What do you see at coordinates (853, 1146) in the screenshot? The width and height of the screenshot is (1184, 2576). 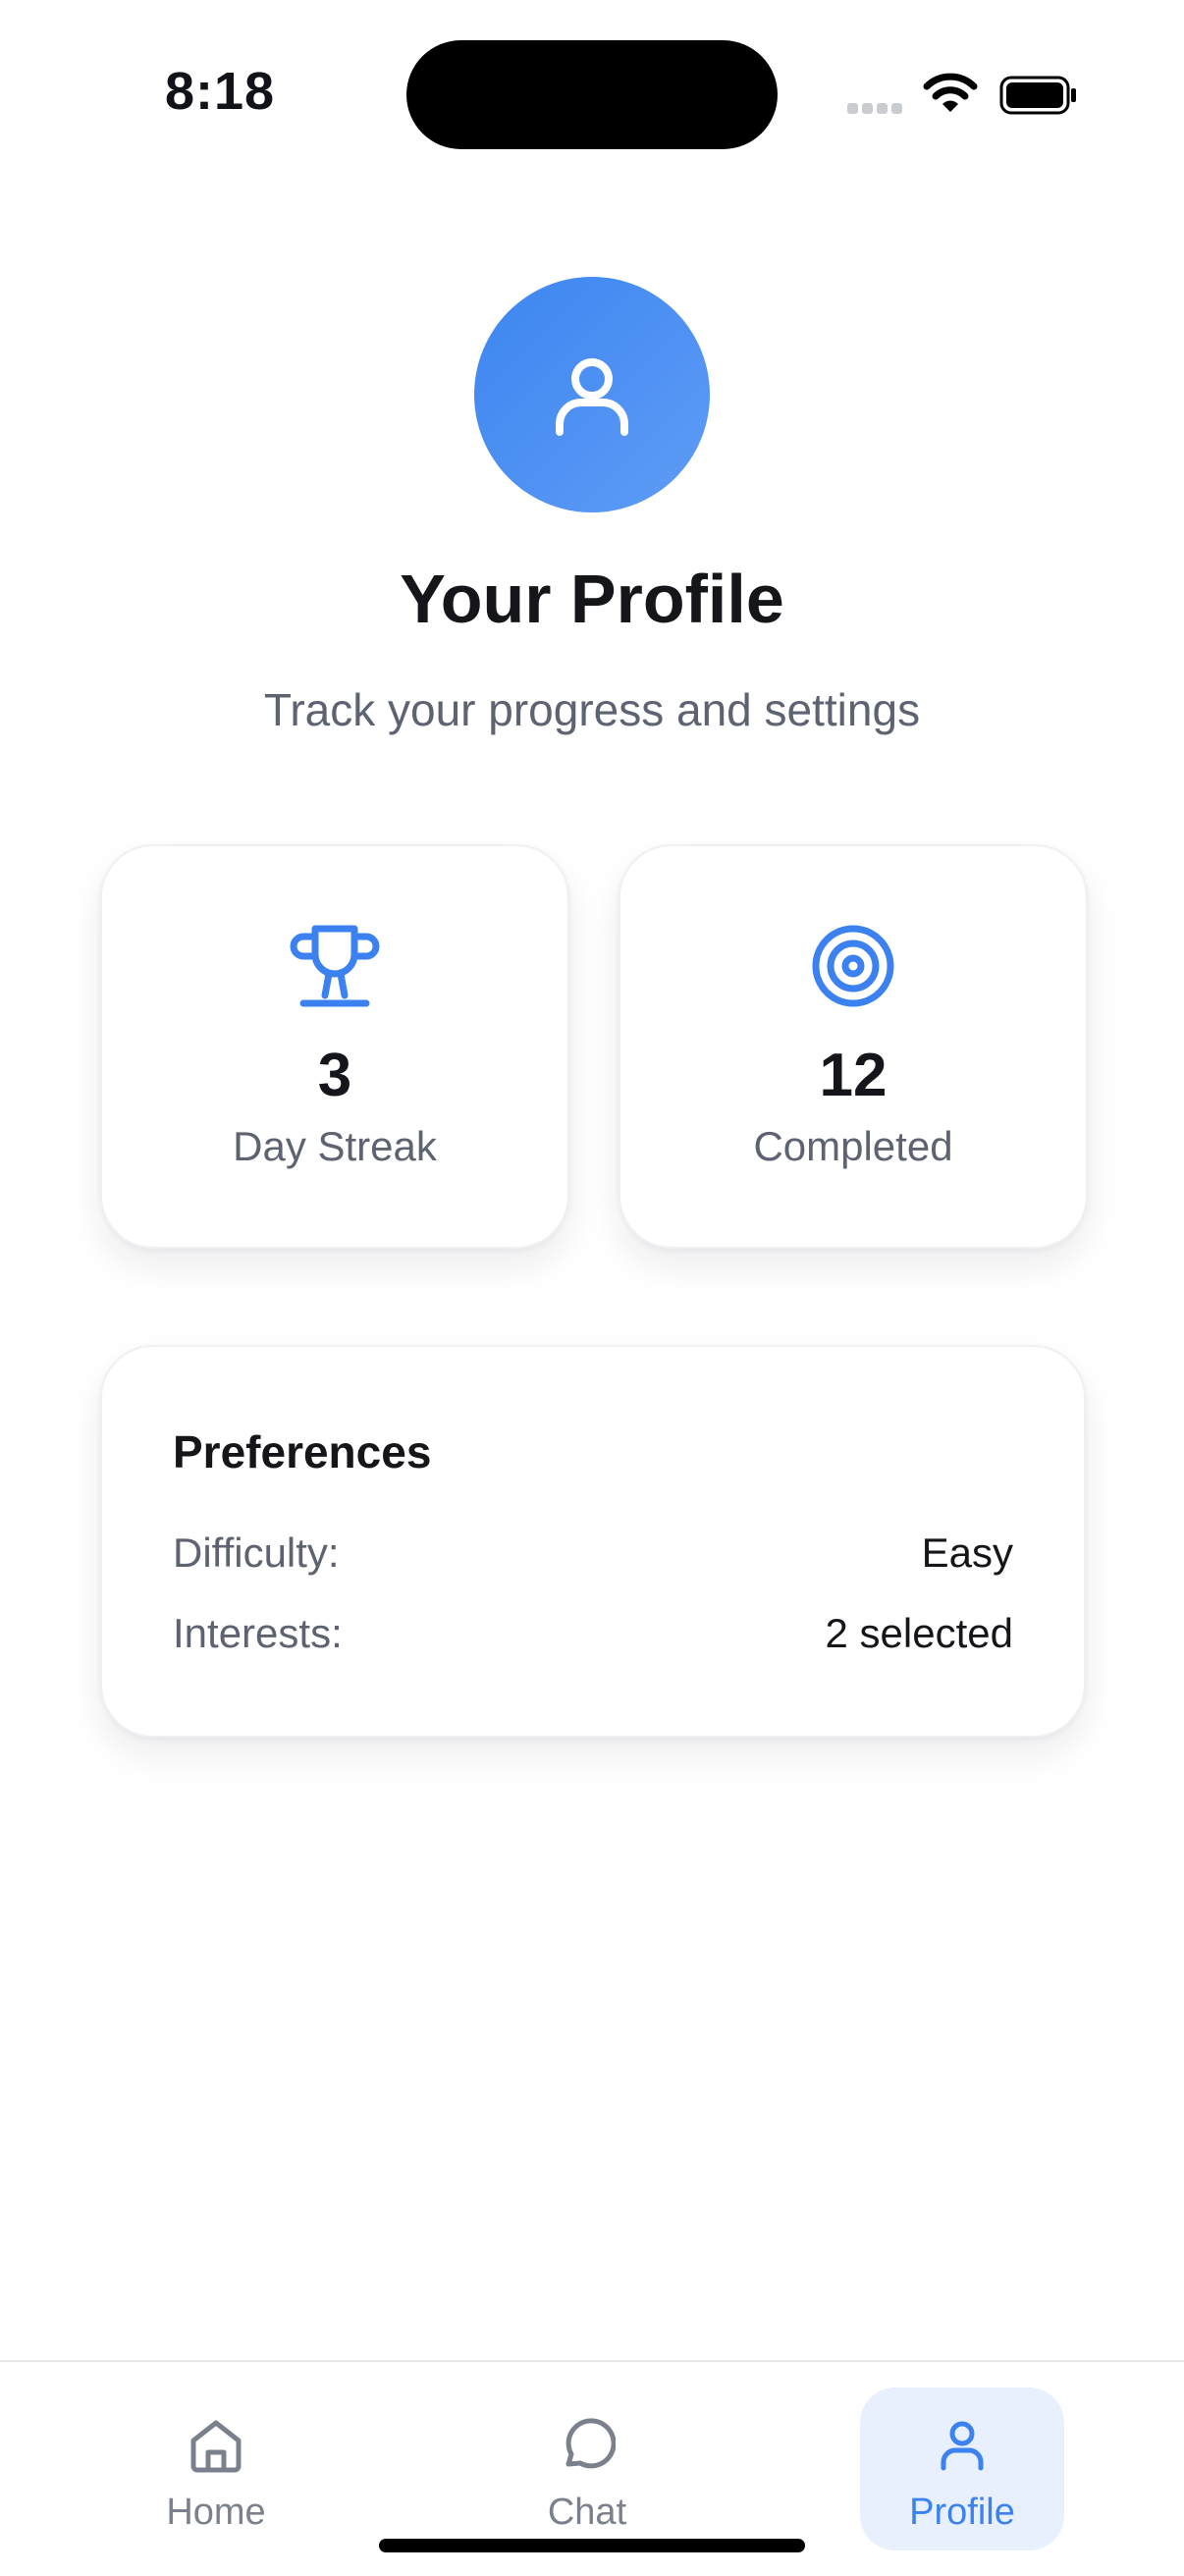 I see `completed-label: Completed` at bounding box center [853, 1146].